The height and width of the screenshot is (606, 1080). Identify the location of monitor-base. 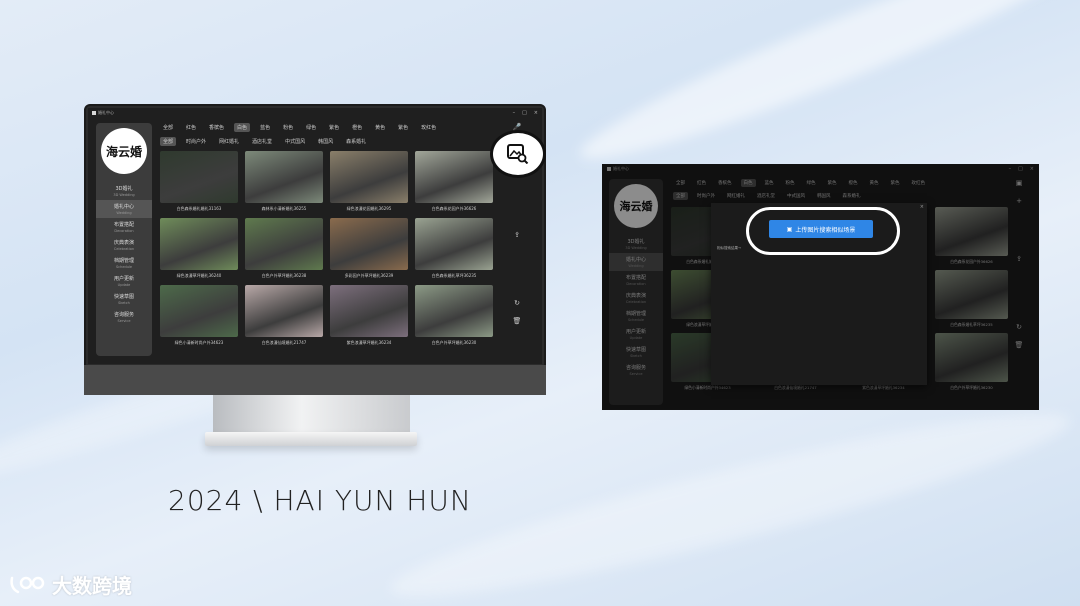
(311, 439).